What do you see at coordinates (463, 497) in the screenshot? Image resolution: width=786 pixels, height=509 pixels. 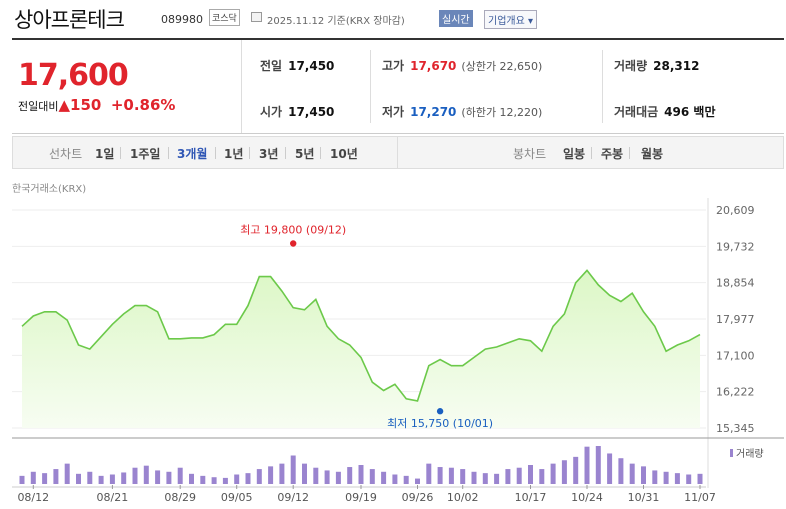 I see `x-tick-label: 10/02` at bounding box center [463, 497].